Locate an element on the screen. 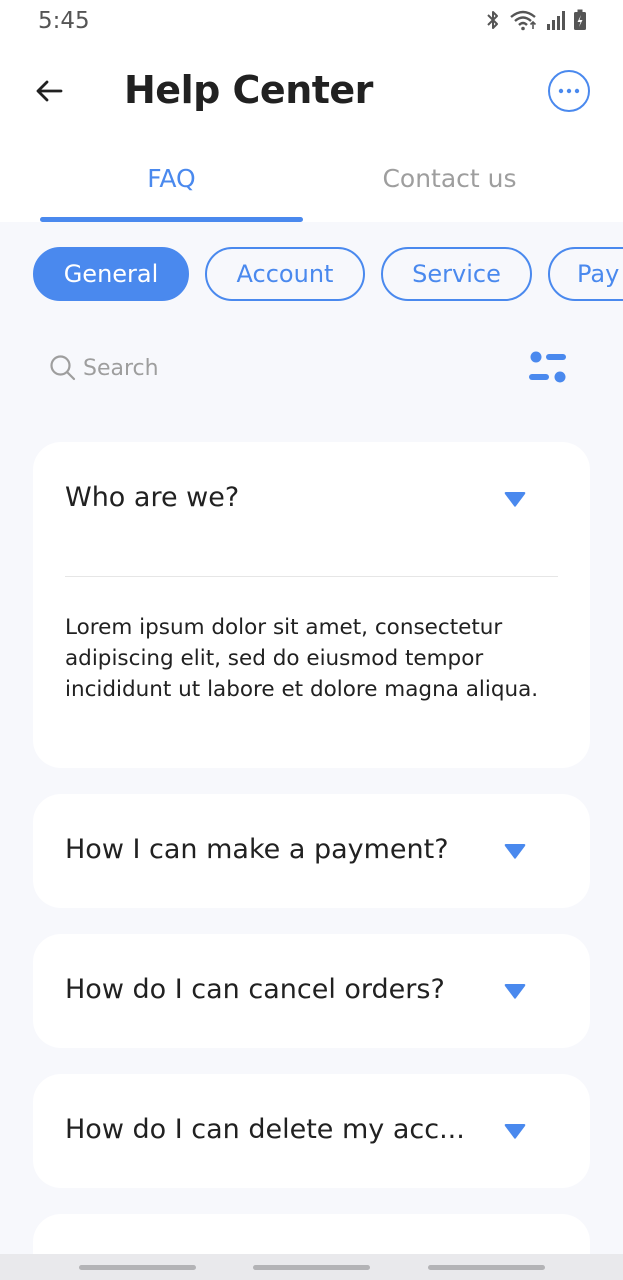  header: Help Center is located at coordinates (311, 91).